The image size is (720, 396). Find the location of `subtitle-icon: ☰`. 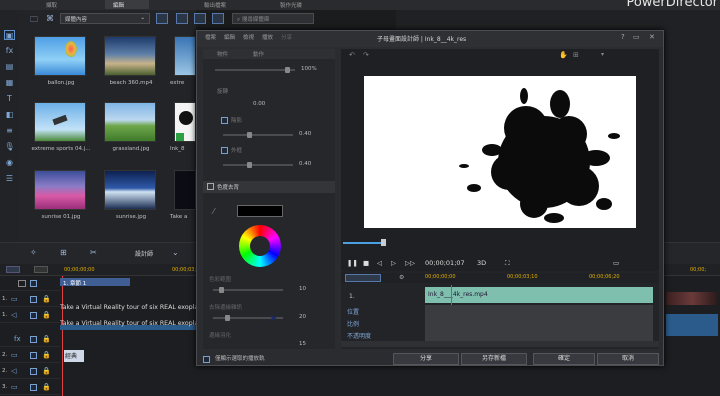

subtitle-icon: ☰ is located at coordinates (9, 179).